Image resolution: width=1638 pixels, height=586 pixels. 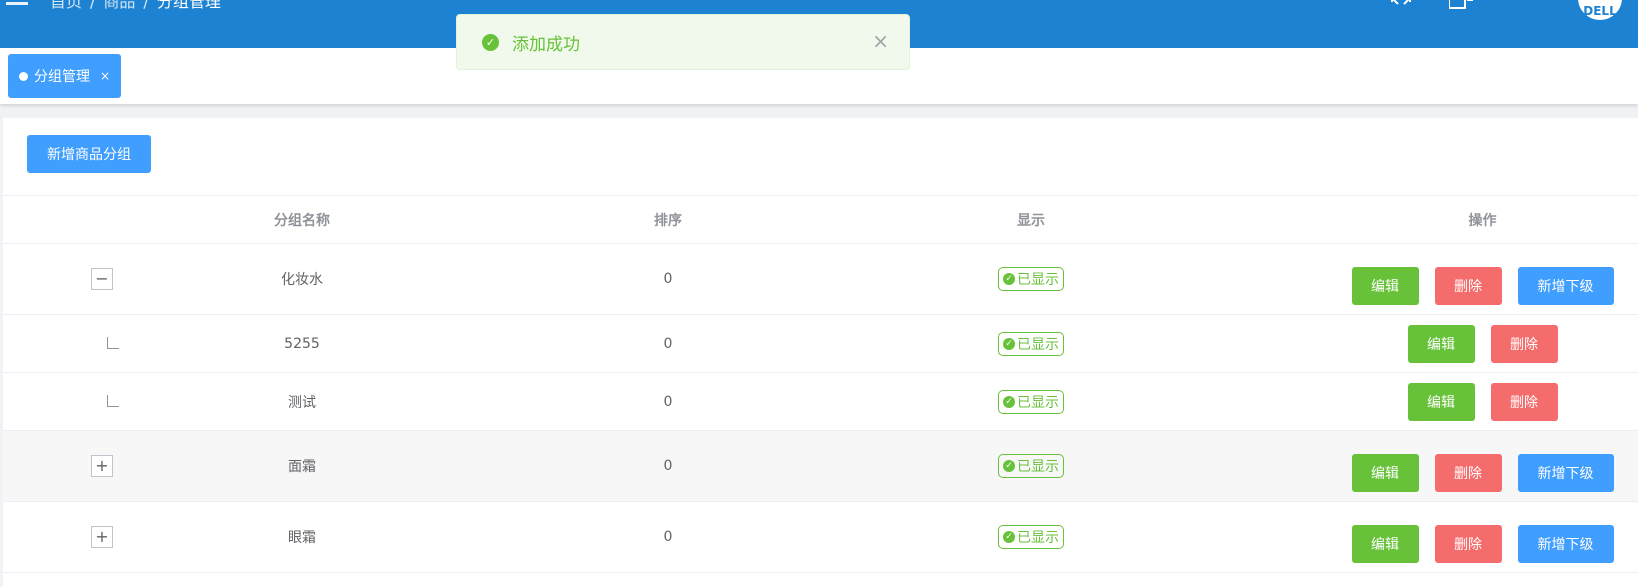 What do you see at coordinates (102, 279) in the screenshot?
I see `collapse-icon: −` at bounding box center [102, 279].